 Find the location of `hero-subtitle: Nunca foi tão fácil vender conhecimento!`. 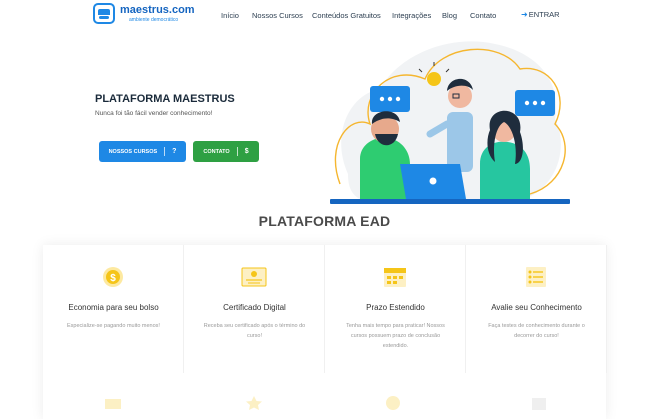

hero-subtitle: Nunca foi tão fácil vender conhecimento! is located at coordinates (154, 113).